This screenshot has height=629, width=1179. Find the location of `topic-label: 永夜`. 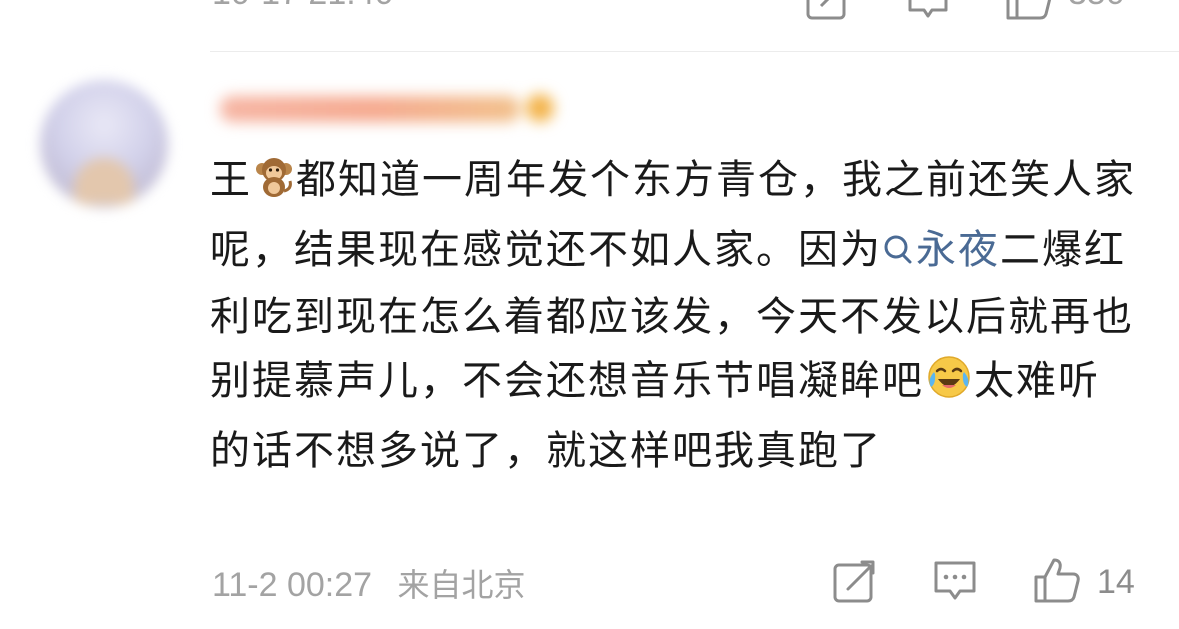

topic-label: 永夜 is located at coordinates (958, 250).